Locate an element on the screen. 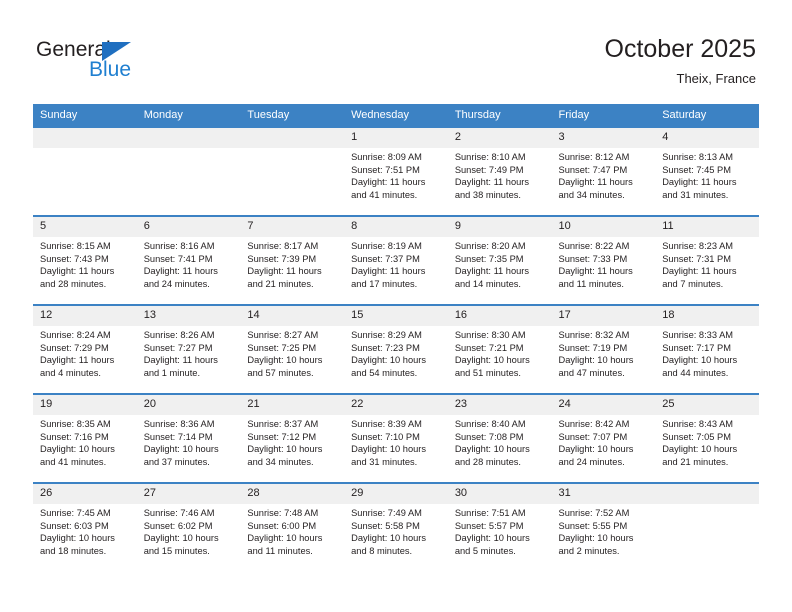  sunrise-time: Sunrise: 8:37 AM is located at coordinates (283, 424).